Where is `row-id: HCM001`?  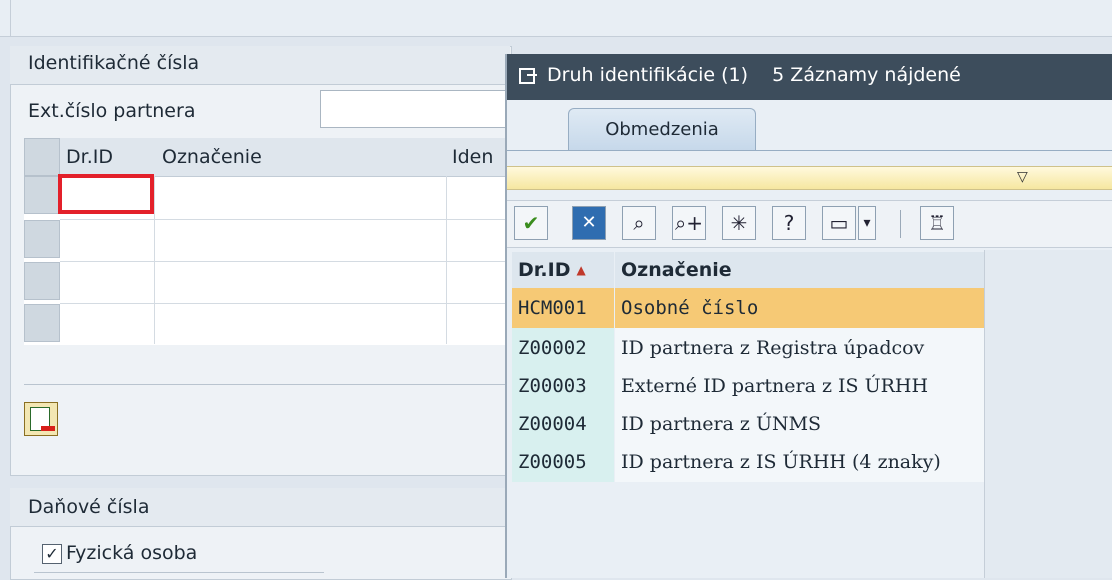
row-id: HCM001 is located at coordinates (563, 308).